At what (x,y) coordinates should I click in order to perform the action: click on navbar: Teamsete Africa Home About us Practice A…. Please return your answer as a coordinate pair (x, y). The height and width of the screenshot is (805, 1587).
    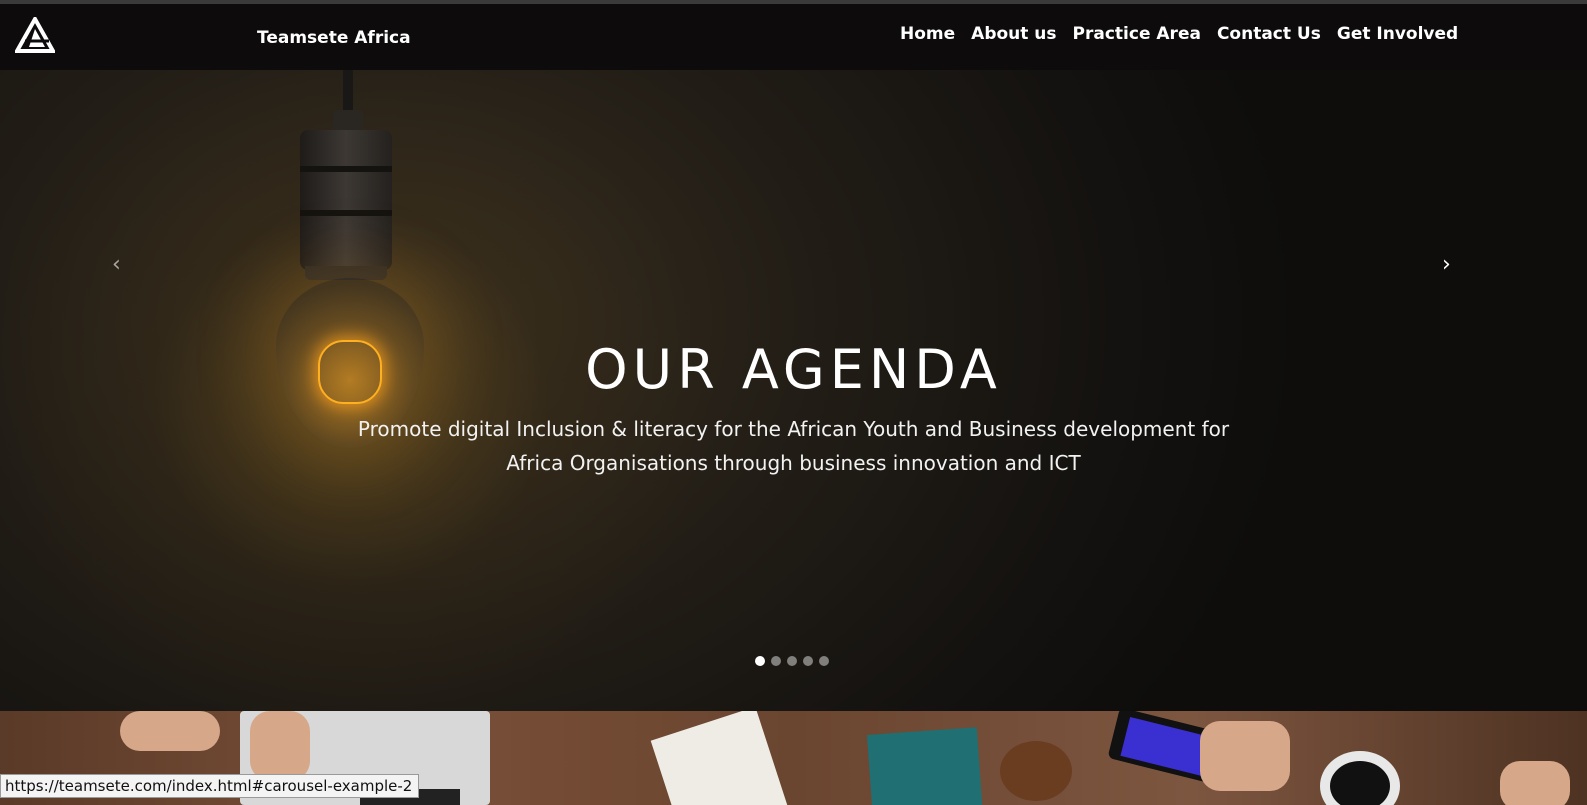
    Looking at the image, I should click on (793, 37).